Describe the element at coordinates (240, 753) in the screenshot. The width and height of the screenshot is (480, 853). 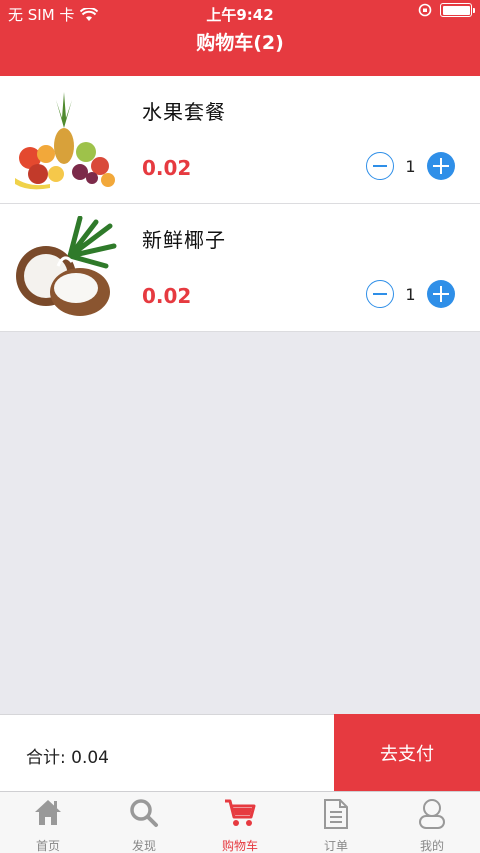
I see `checkout-bar: 合计: 0.04 去支付` at that location.